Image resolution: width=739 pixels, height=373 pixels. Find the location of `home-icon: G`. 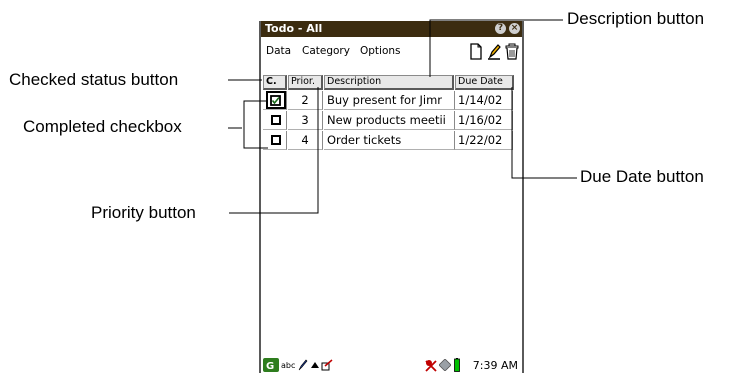

home-icon: G is located at coordinates (271, 365).